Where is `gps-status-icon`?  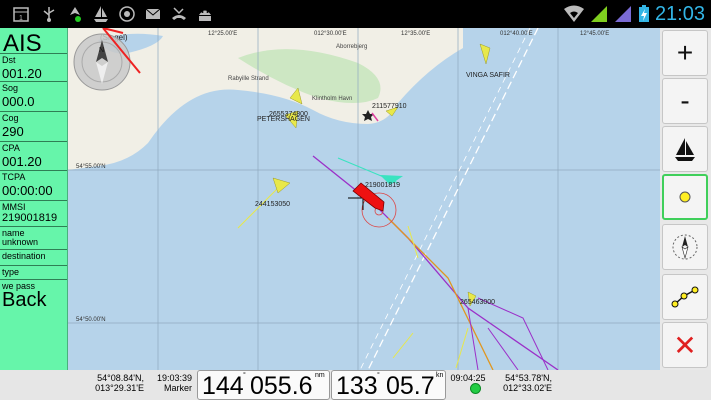
gps-status-icon is located at coordinates (475, 388).